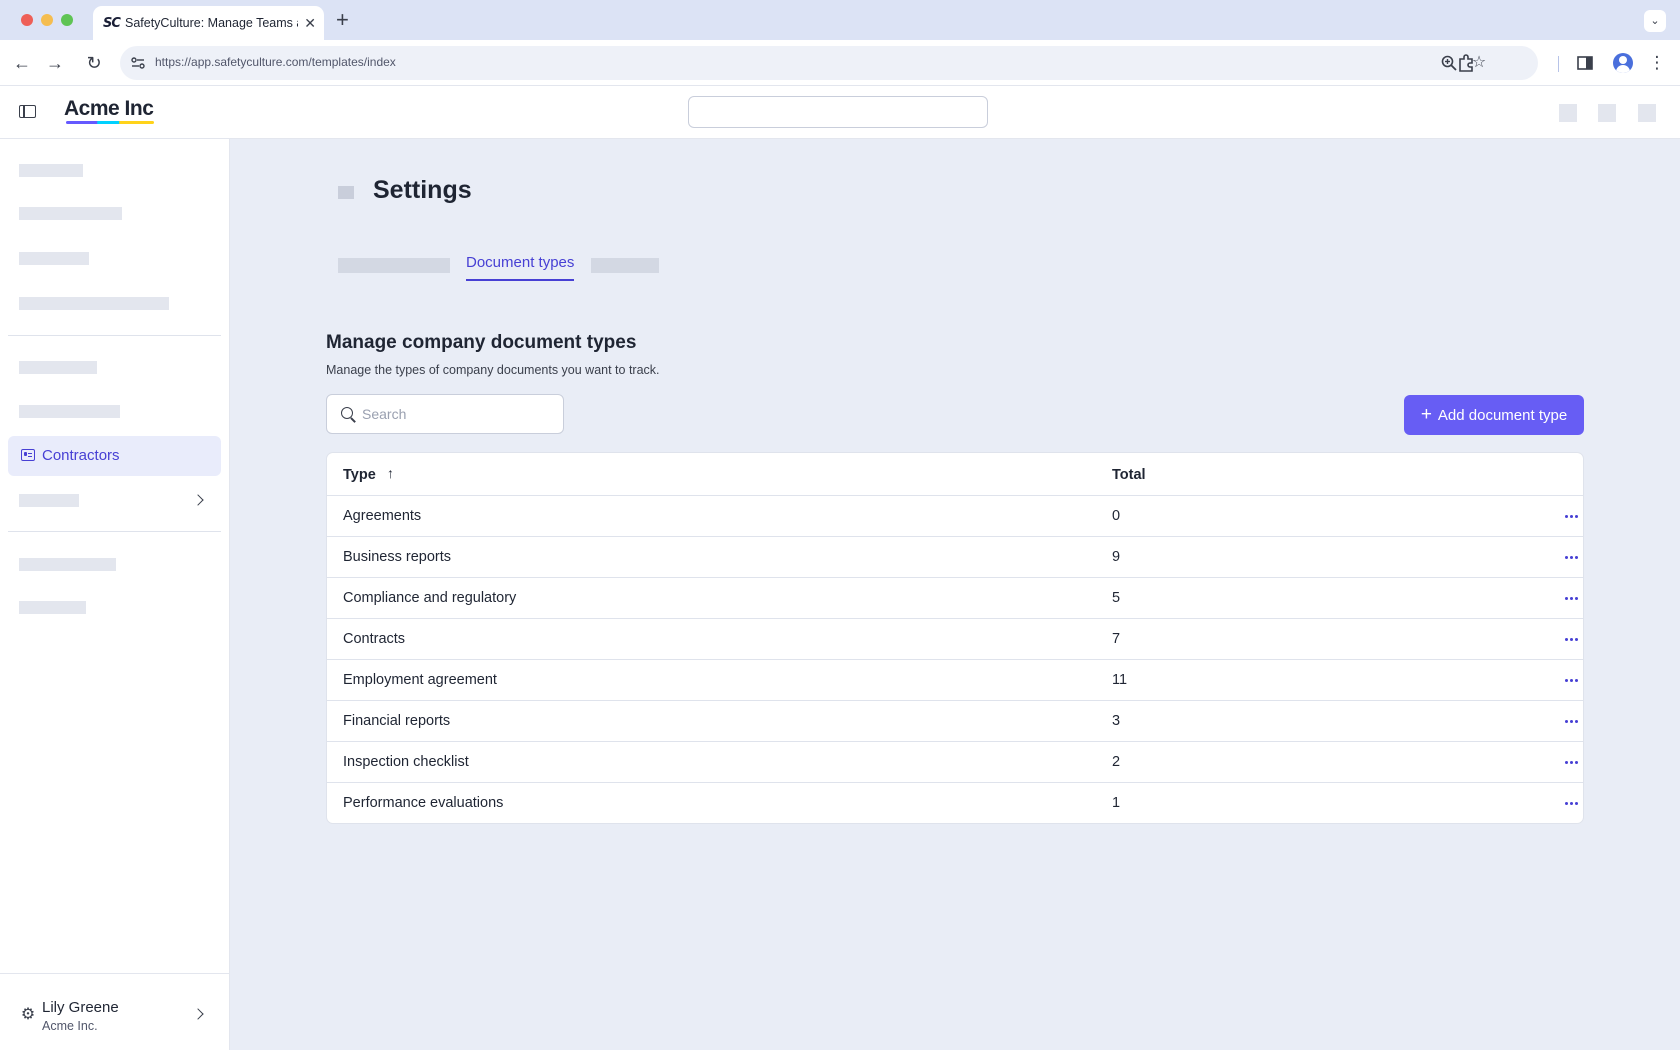 The height and width of the screenshot is (1050, 1680). Describe the element at coordinates (310, 23) in the screenshot. I see `close-tab-icon: ✕` at that location.